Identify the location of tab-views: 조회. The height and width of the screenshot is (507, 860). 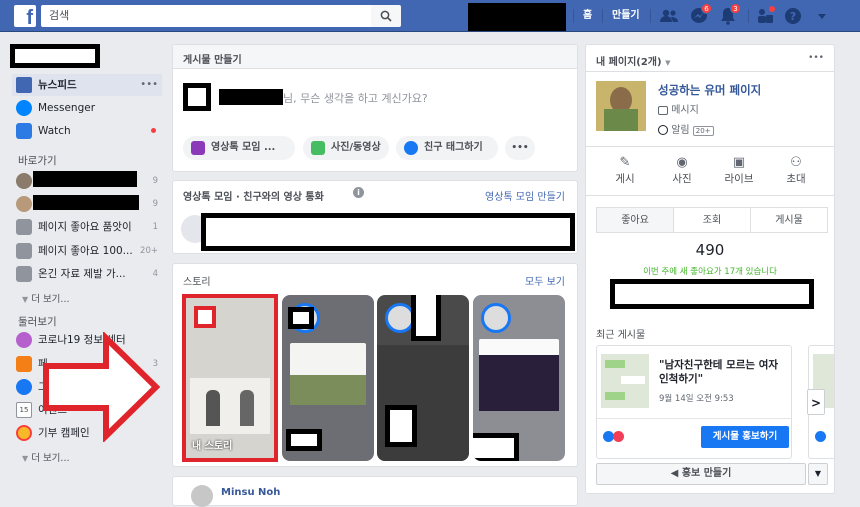
(712, 220).